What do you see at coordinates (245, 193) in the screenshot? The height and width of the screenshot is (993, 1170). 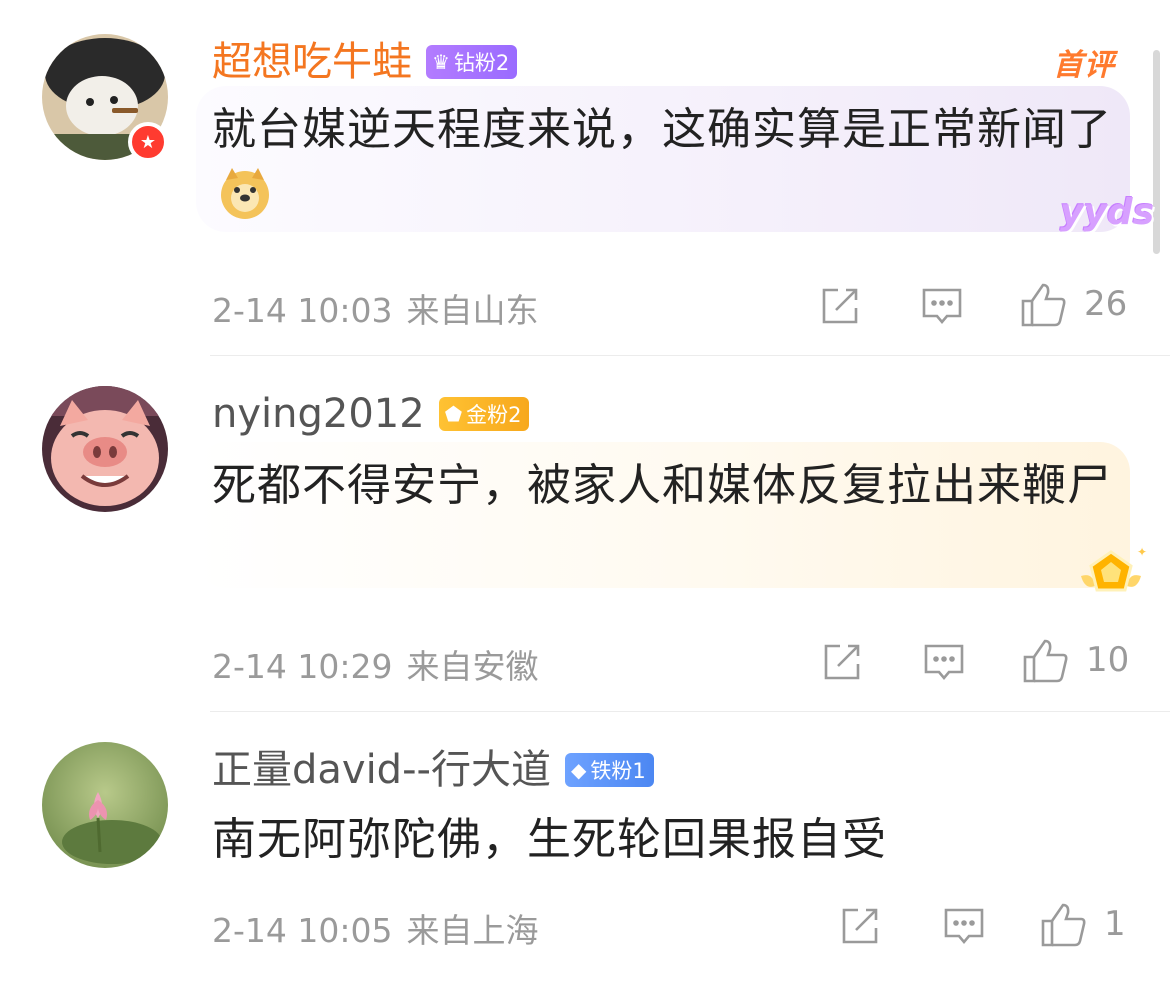 I see `doge-emoji-icon` at bounding box center [245, 193].